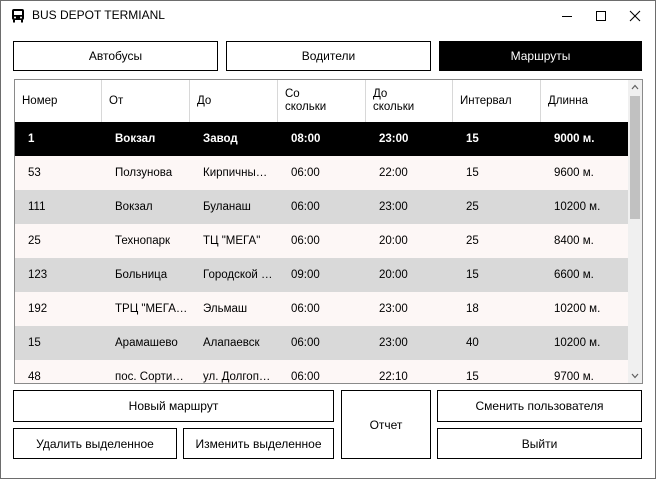 The height and width of the screenshot is (479, 656). What do you see at coordinates (146, 101) in the screenshot?
I see `column-header: От` at bounding box center [146, 101].